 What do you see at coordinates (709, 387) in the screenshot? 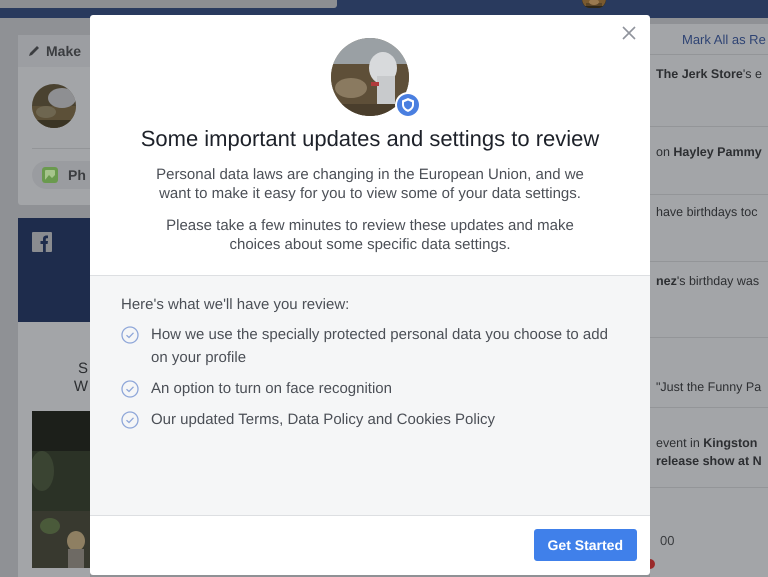
I see `notification-text: "Just the Funny Pa` at bounding box center [709, 387].